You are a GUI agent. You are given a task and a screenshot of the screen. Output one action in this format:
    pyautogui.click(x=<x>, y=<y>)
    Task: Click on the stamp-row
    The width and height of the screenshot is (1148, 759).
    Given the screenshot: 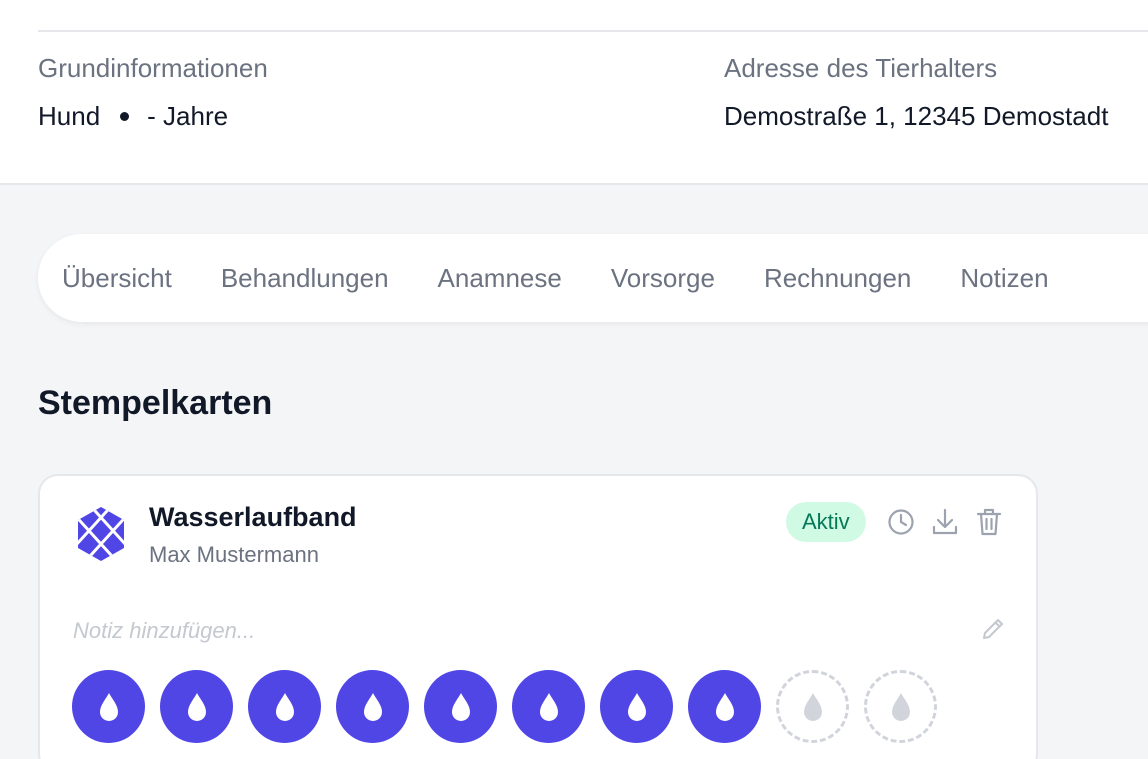 What is the action you would take?
    pyautogui.click(x=512, y=706)
    